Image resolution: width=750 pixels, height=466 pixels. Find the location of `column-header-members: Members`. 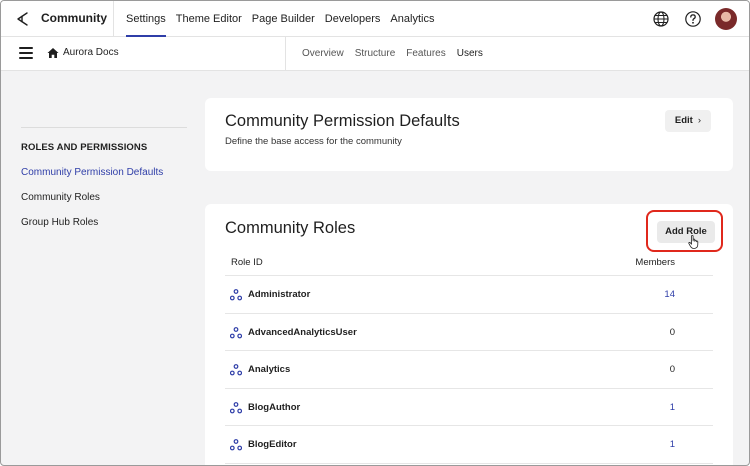

column-header-members: Members is located at coordinates (655, 262).